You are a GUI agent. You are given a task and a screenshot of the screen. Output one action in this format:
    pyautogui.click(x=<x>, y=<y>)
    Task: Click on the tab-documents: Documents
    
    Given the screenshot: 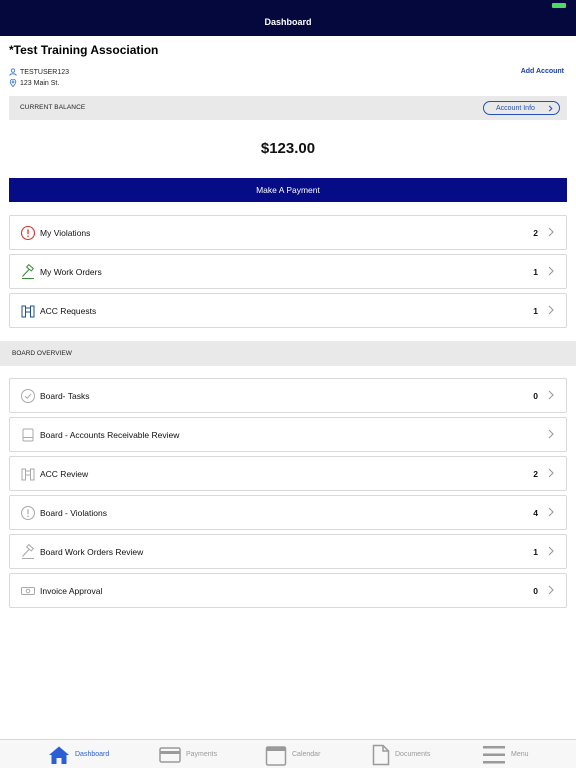 What is the action you would take?
    pyautogui.click(x=401, y=754)
    